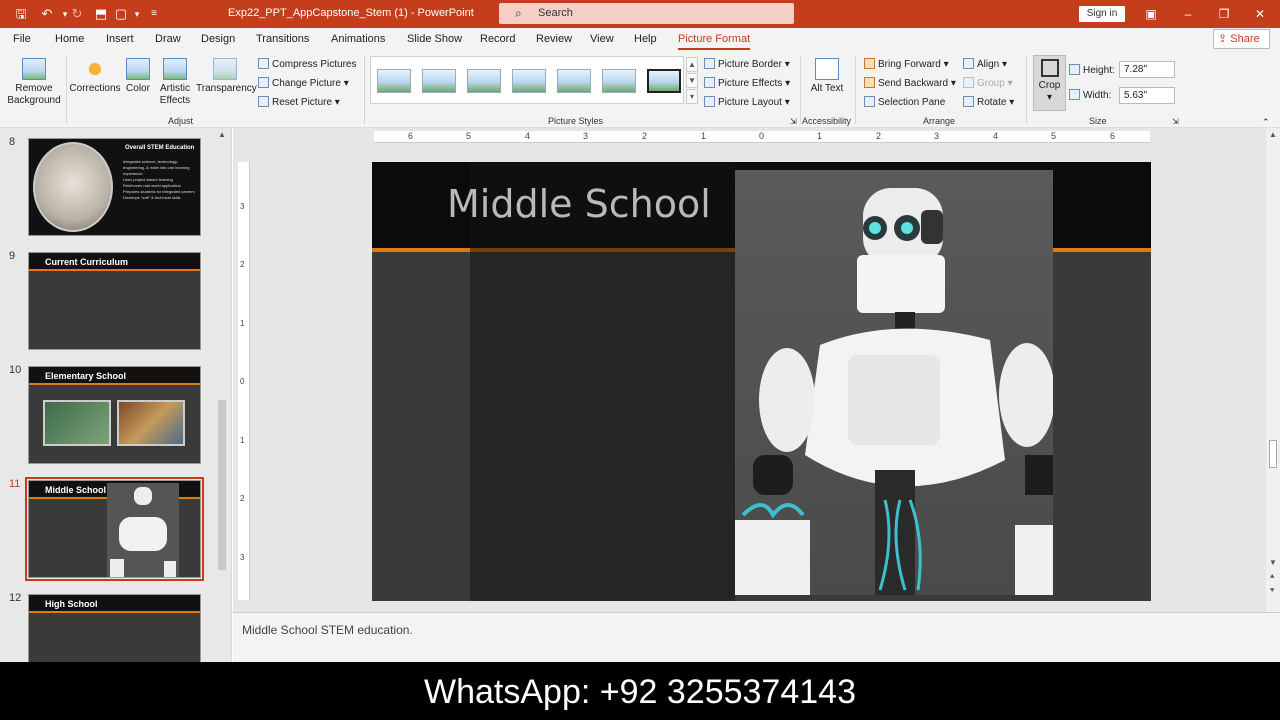  Describe the element at coordinates (21, 14) in the screenshot. I see `save-icon: 🖫` at that location.